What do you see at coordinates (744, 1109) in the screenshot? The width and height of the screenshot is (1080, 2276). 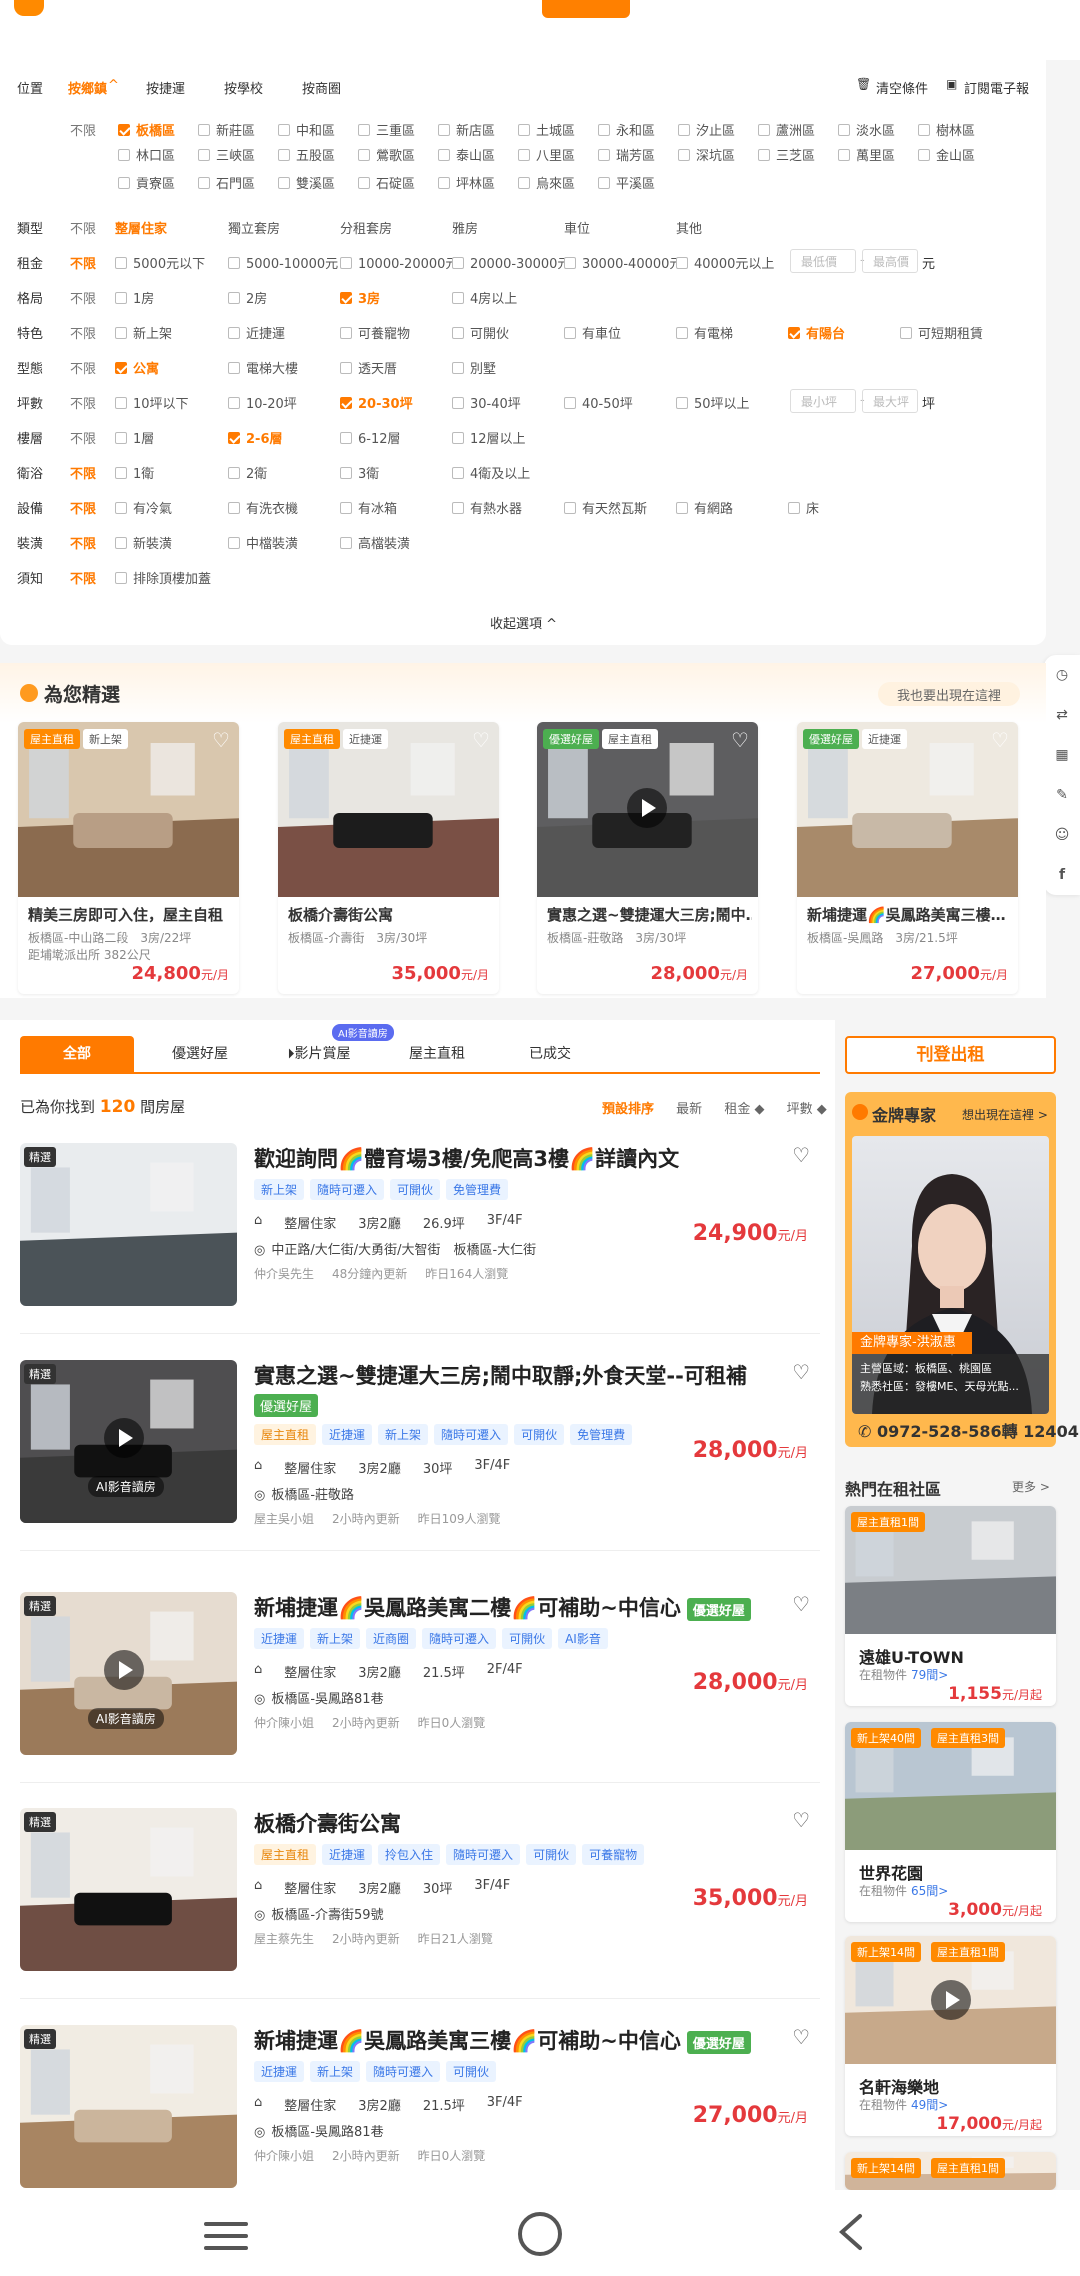 I see `sort-rent: 租金 ◆` at bounding box center [744, 1109].